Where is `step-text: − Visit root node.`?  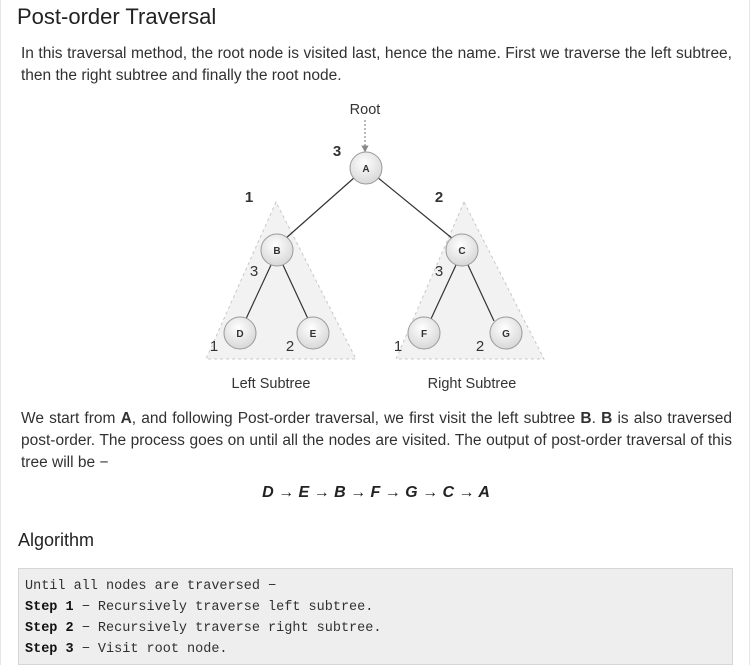
step-text: − Visit root node. is located at coordinates (150, 649).